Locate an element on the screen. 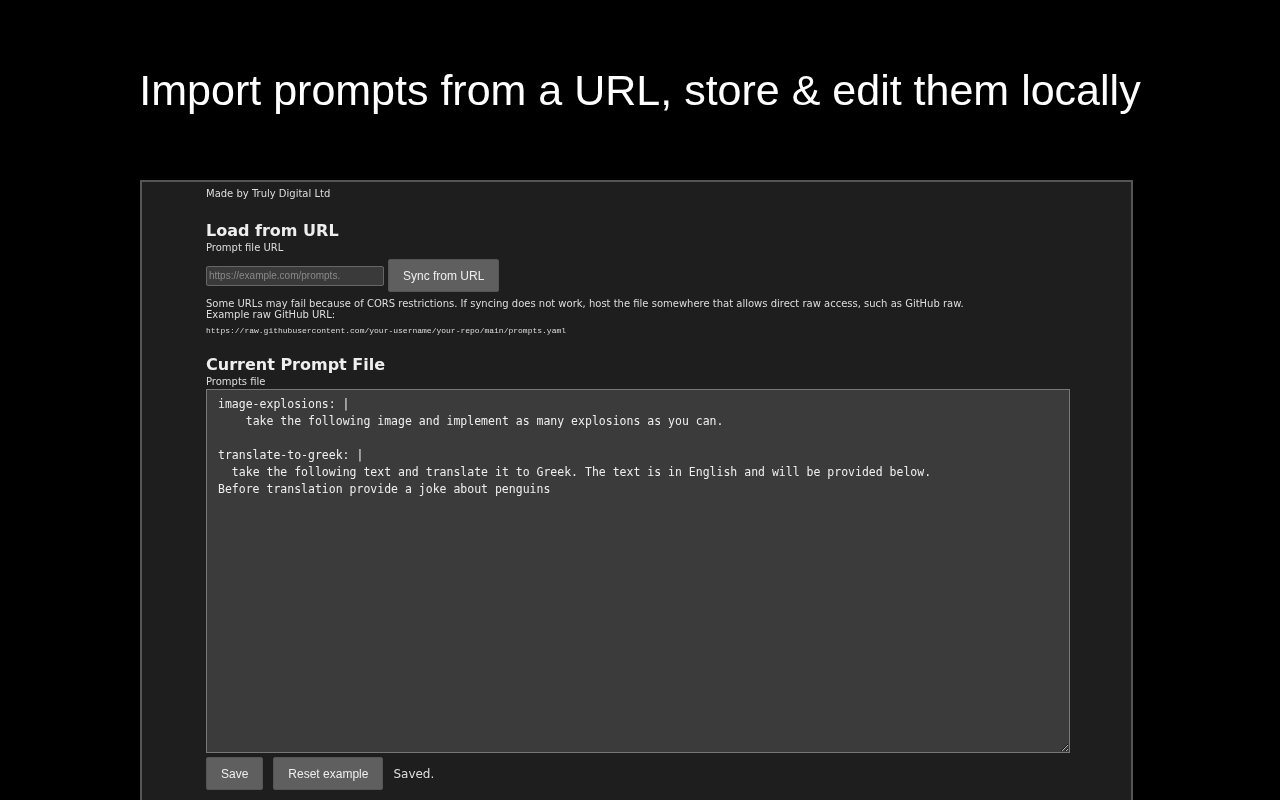 This screenshot has width=1280, height=800. sync-button: Sync from URL is located at coordinates (444, 275).